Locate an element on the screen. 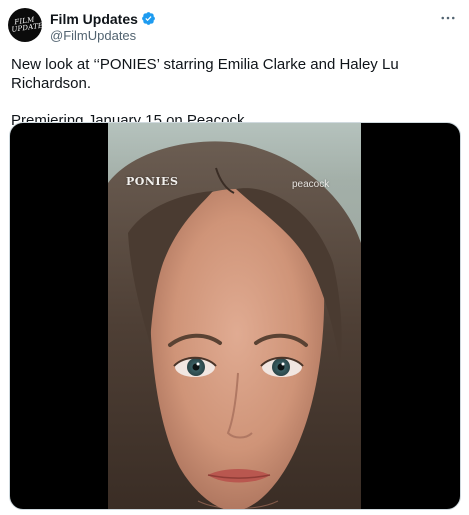  author-header: Film Updates @FilmUpdates is located at coordinates (103, 26).